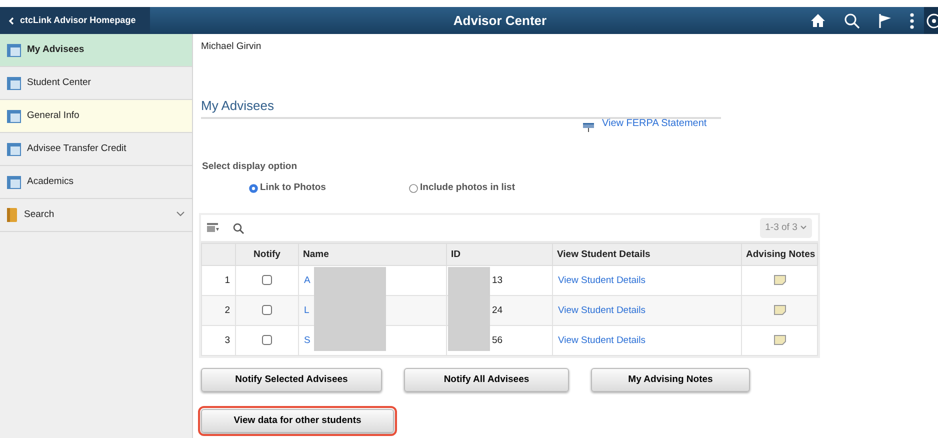 This screenshot has width=938, height=438. I want to click on sidebar-item: General Info, so click(96, 116).